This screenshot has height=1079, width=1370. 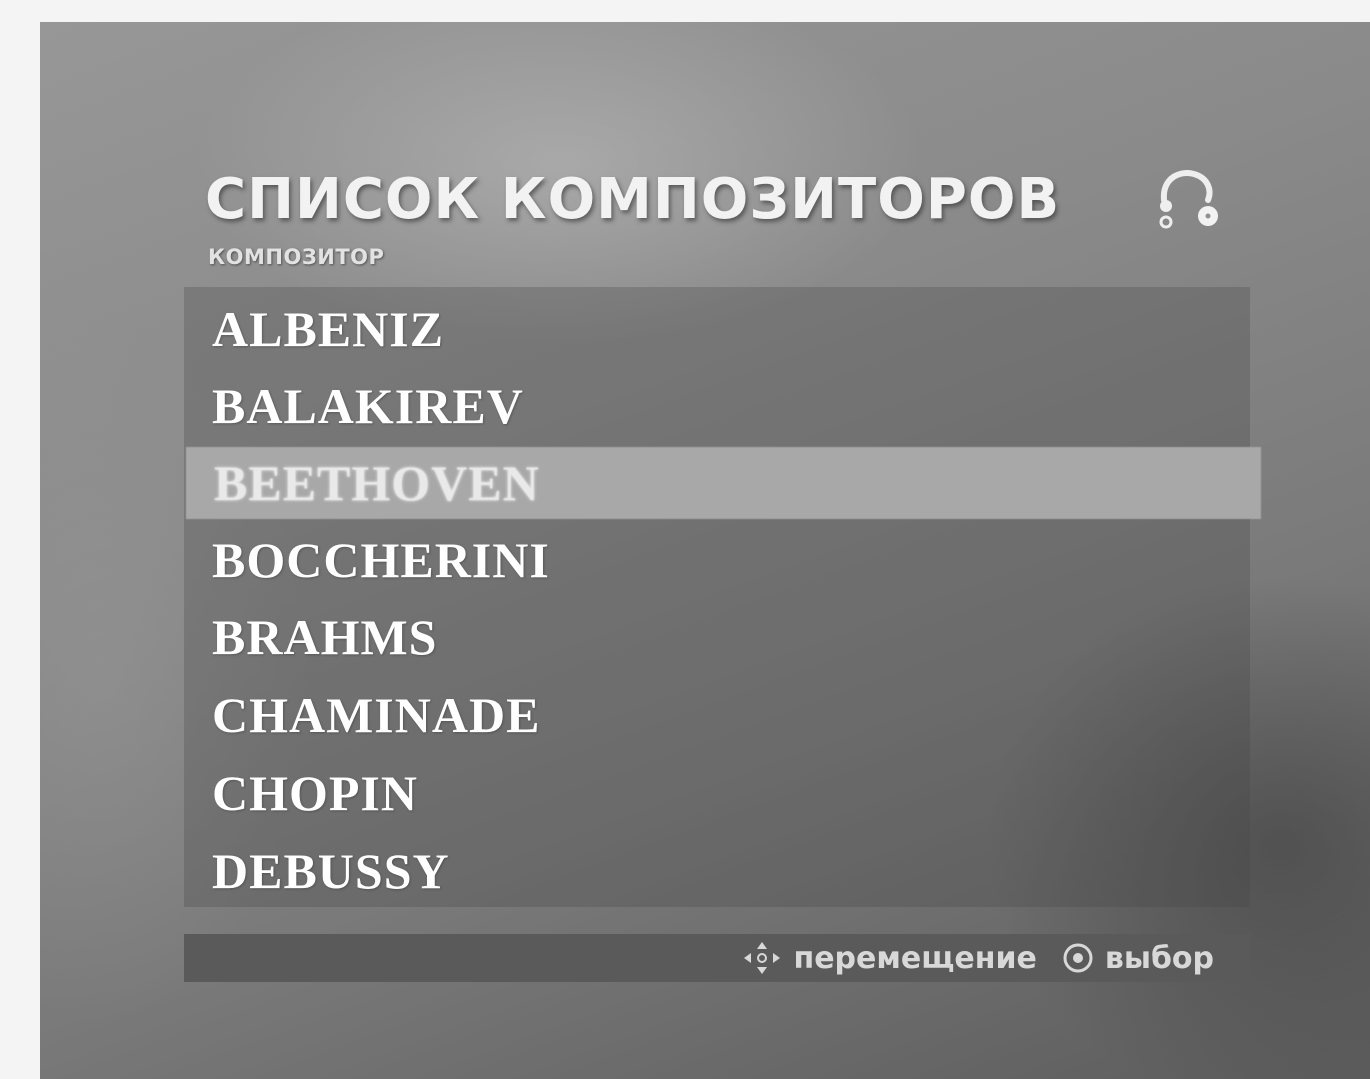 I want to click on list-item-brahms: BRAHMS, so click(x=717, y=637).